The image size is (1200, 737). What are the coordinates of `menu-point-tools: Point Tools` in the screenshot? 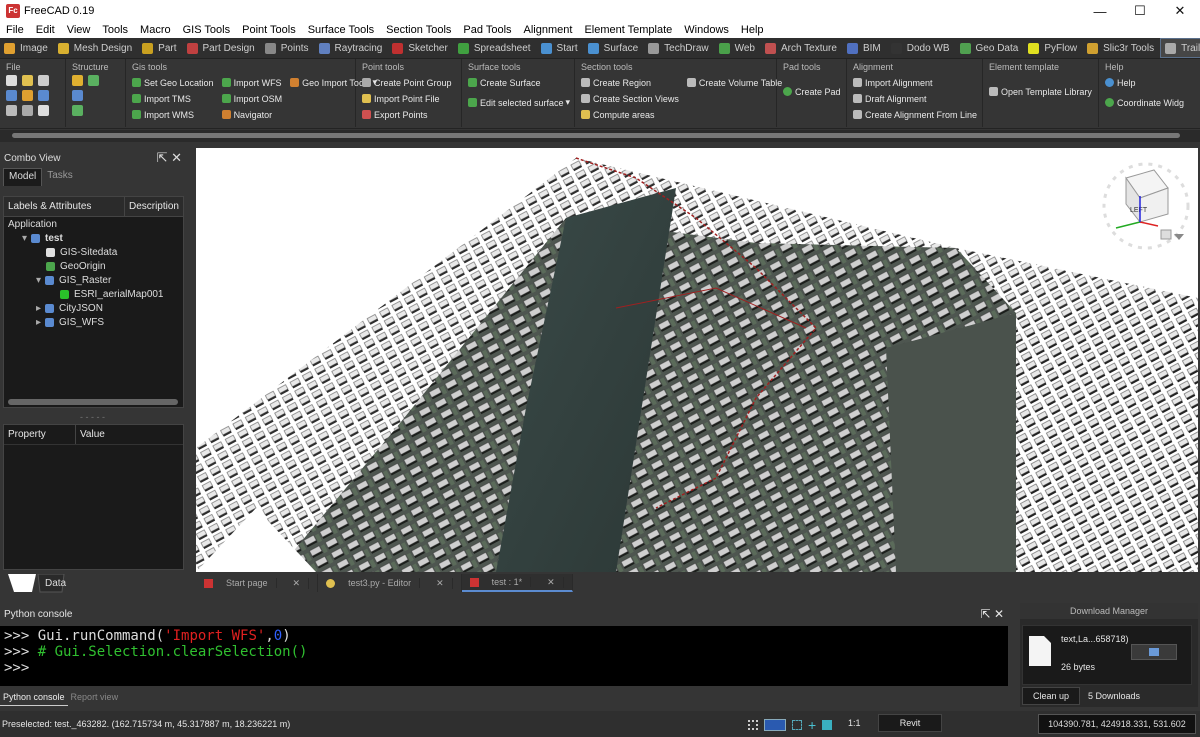 It's located at (269, 30).